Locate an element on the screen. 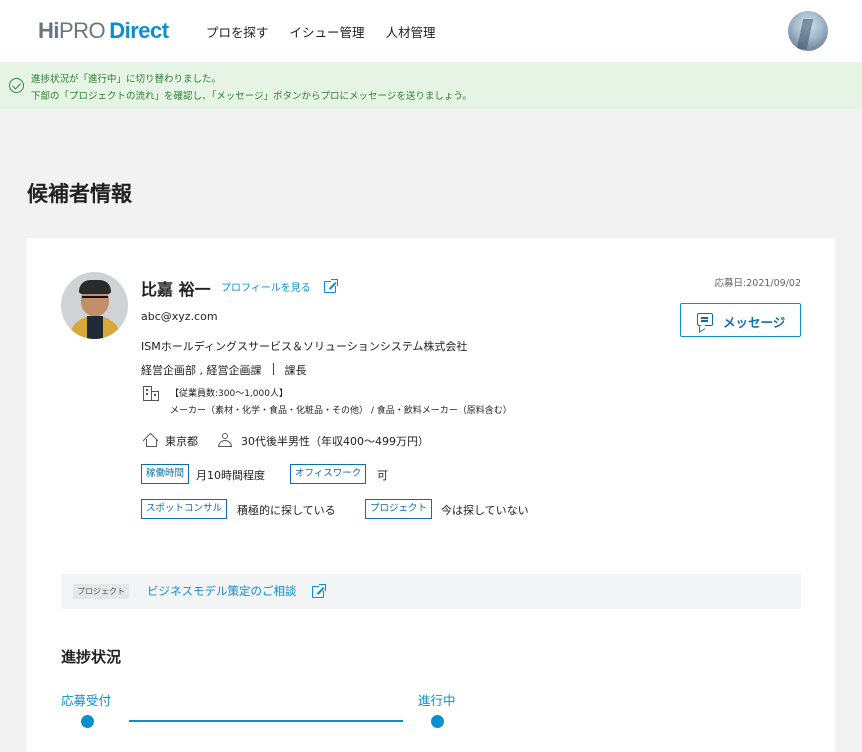 This screenshot has height=752, width=862. industry: メーカー（素材・化学・食品・化粧品・その他） / 食品・飲料メーカー（原料含む） is located at coordinates (341, 411).